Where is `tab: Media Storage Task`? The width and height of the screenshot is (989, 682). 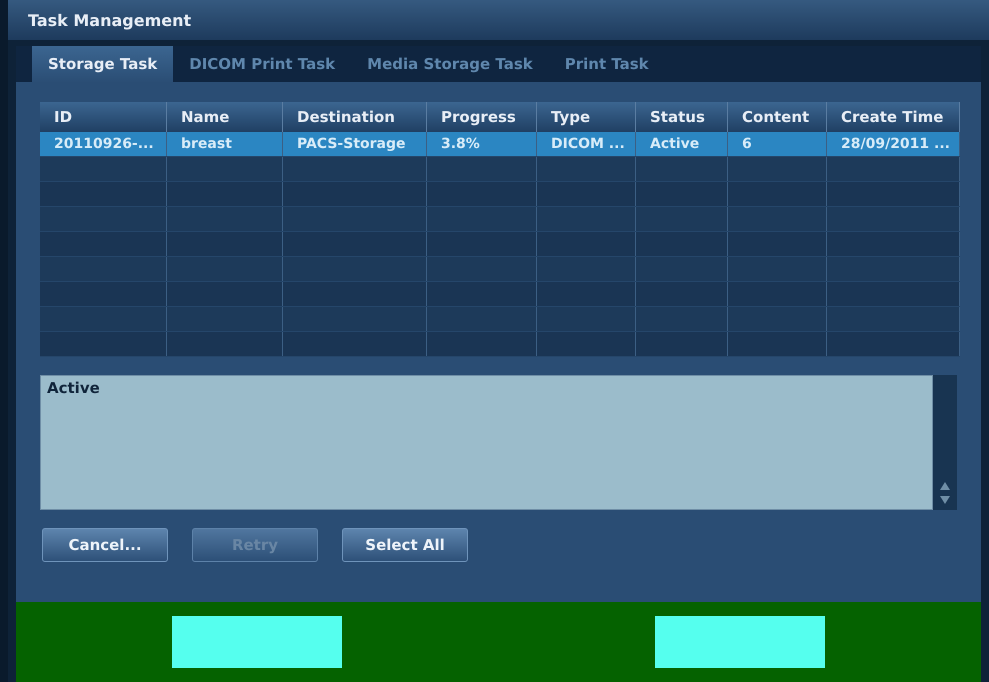 tab: Media Storage Task is located at coordinates (450, 64).